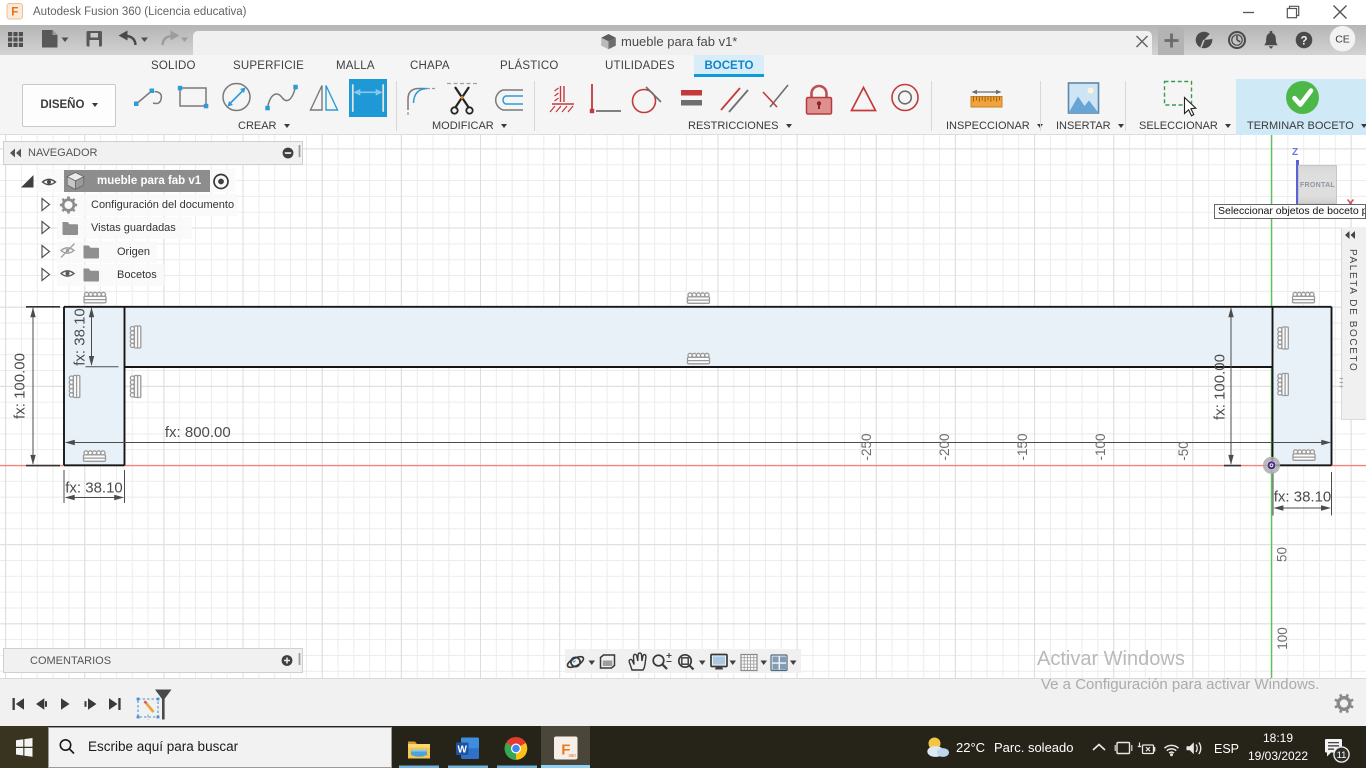 The width and height of the screenshot is (1366, 768). Describe the element at coordinates (866, 446) in the screenshot. I see `svg-text: -250` at that location.